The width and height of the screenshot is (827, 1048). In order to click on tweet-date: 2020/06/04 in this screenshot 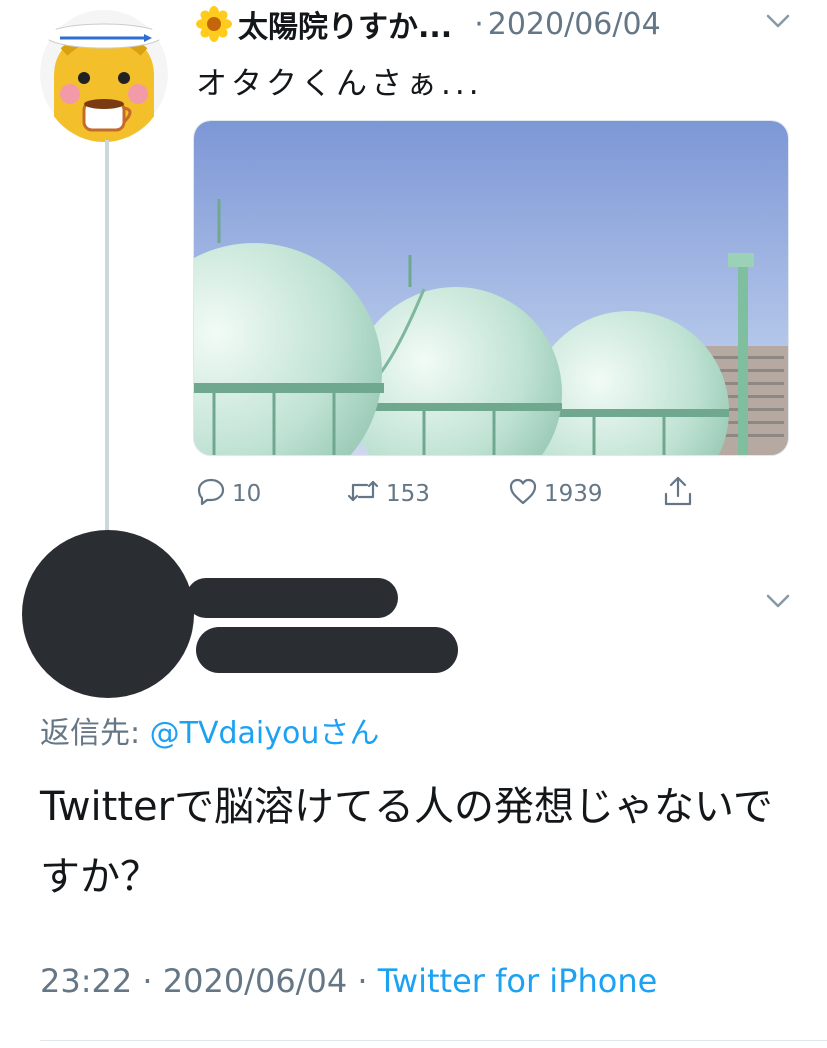, I will do `click(255, 981)`.